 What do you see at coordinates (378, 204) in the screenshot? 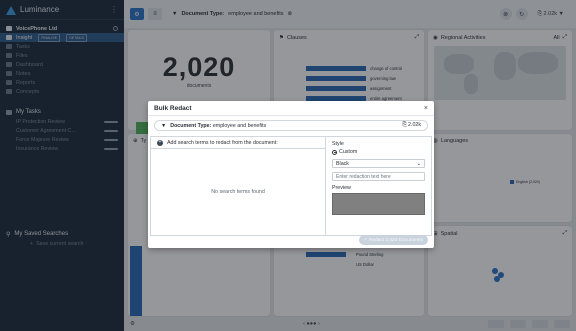
I see `redaction-preview` at bounding box center [378, 204].